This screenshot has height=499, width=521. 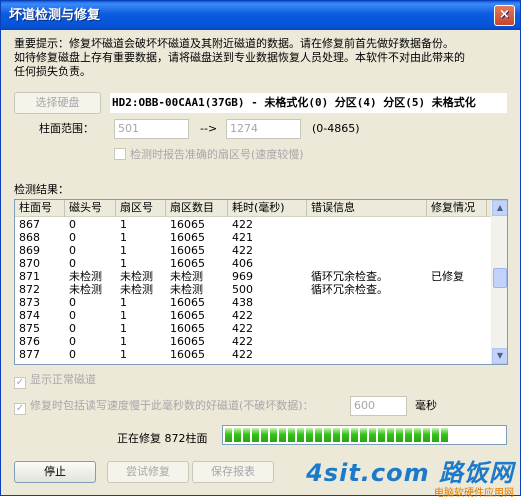 I want to click on slow-track-option: ✓ 修复时包括读写速度慢于此毫秒数的好磁道(不破坏数据)：, so click(x=164, y=407).